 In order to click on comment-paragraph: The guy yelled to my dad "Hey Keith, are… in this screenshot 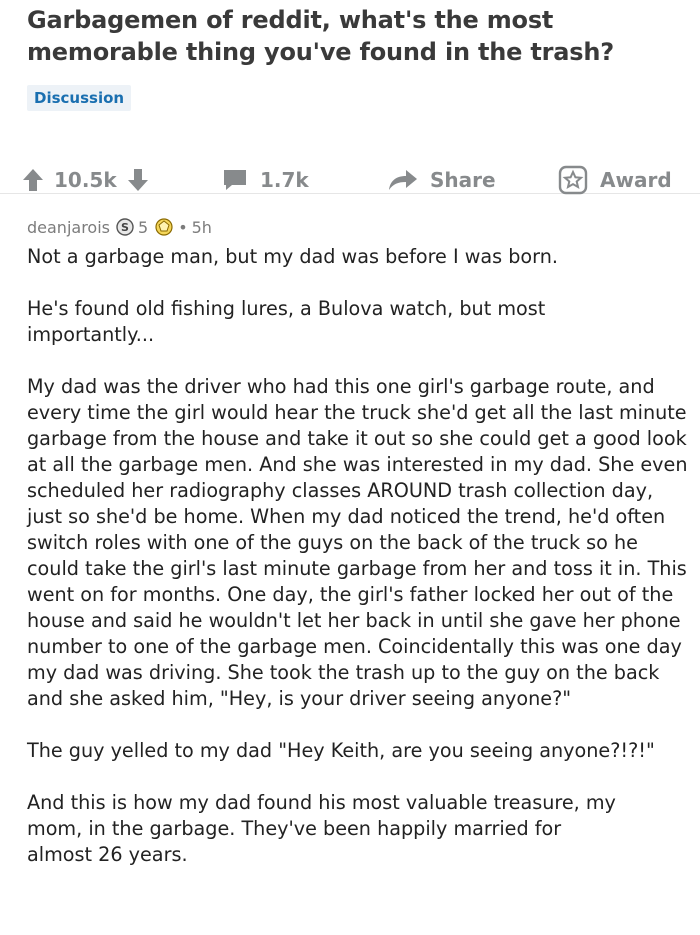, I will do `click(341, 750)`.